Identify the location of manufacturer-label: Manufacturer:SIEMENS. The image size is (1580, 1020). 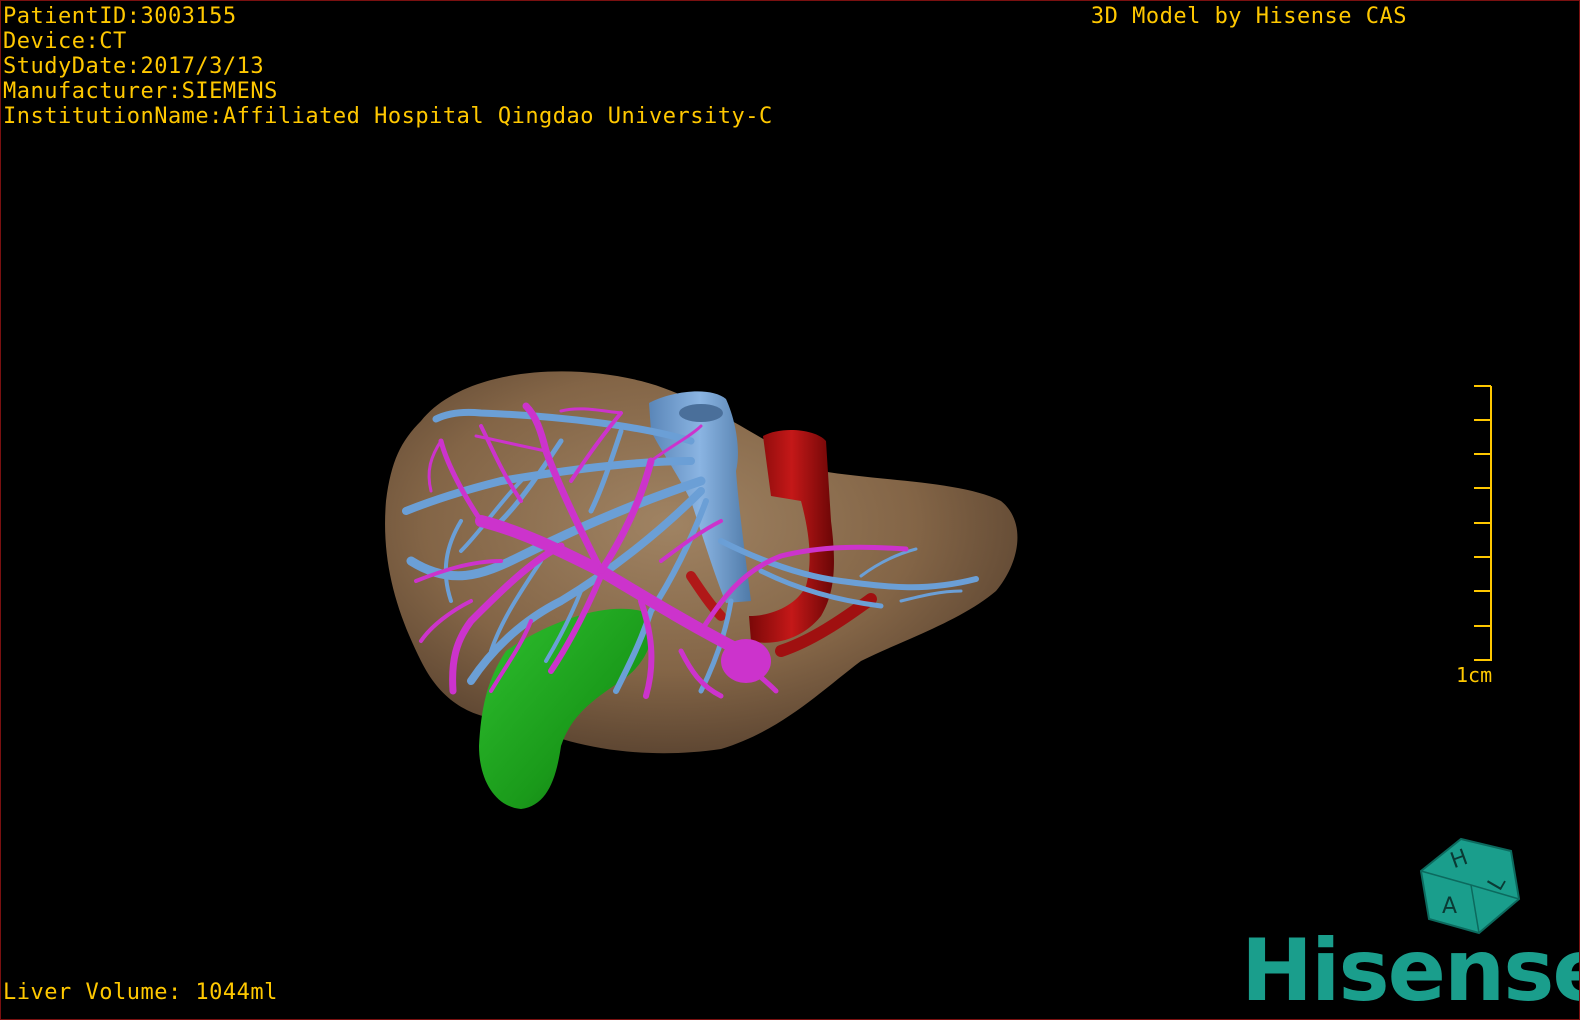
(140, 91).